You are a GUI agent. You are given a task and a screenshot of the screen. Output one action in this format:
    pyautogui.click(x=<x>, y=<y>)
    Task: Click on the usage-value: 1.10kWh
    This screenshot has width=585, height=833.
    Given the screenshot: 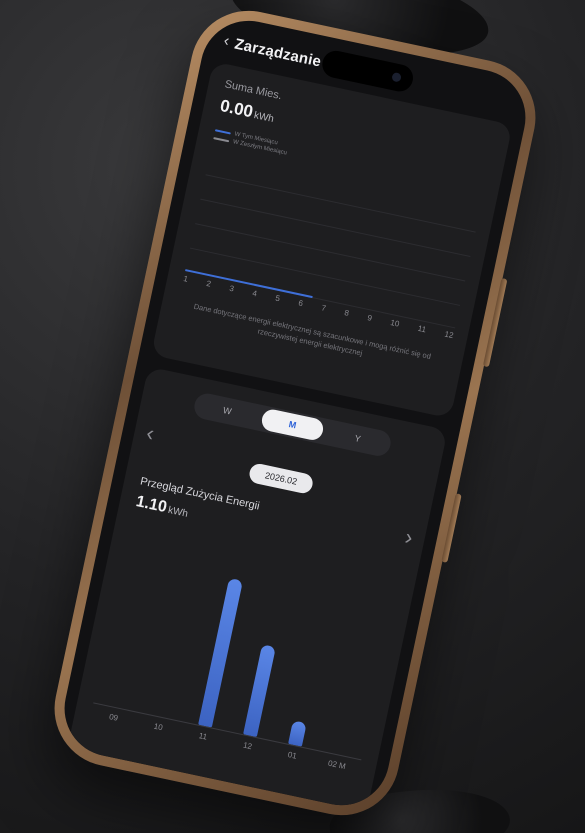 What is the action you would take?
    pyautogui.click(x=162, y=507)
    